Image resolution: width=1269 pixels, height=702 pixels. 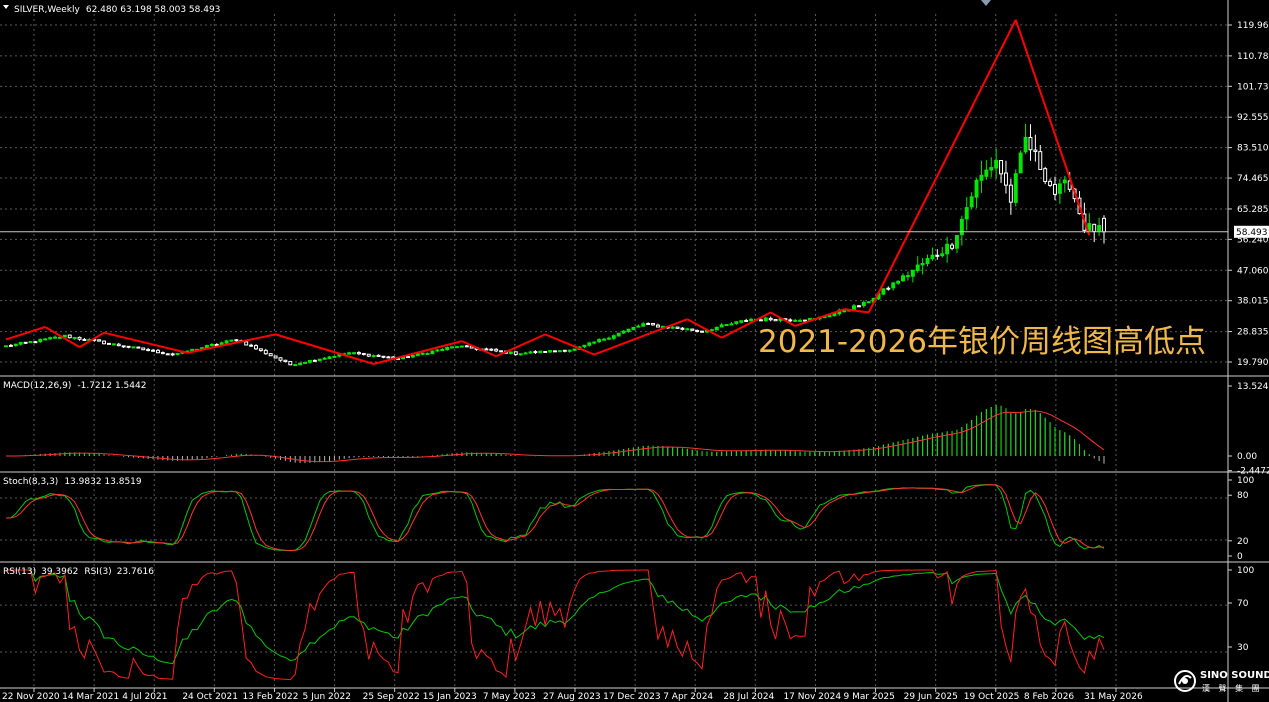 What do you see at coordinates (1253, 363) in the screenshot?
I see `price-axis-label: 19.790` at bounding box center [1253, 363].